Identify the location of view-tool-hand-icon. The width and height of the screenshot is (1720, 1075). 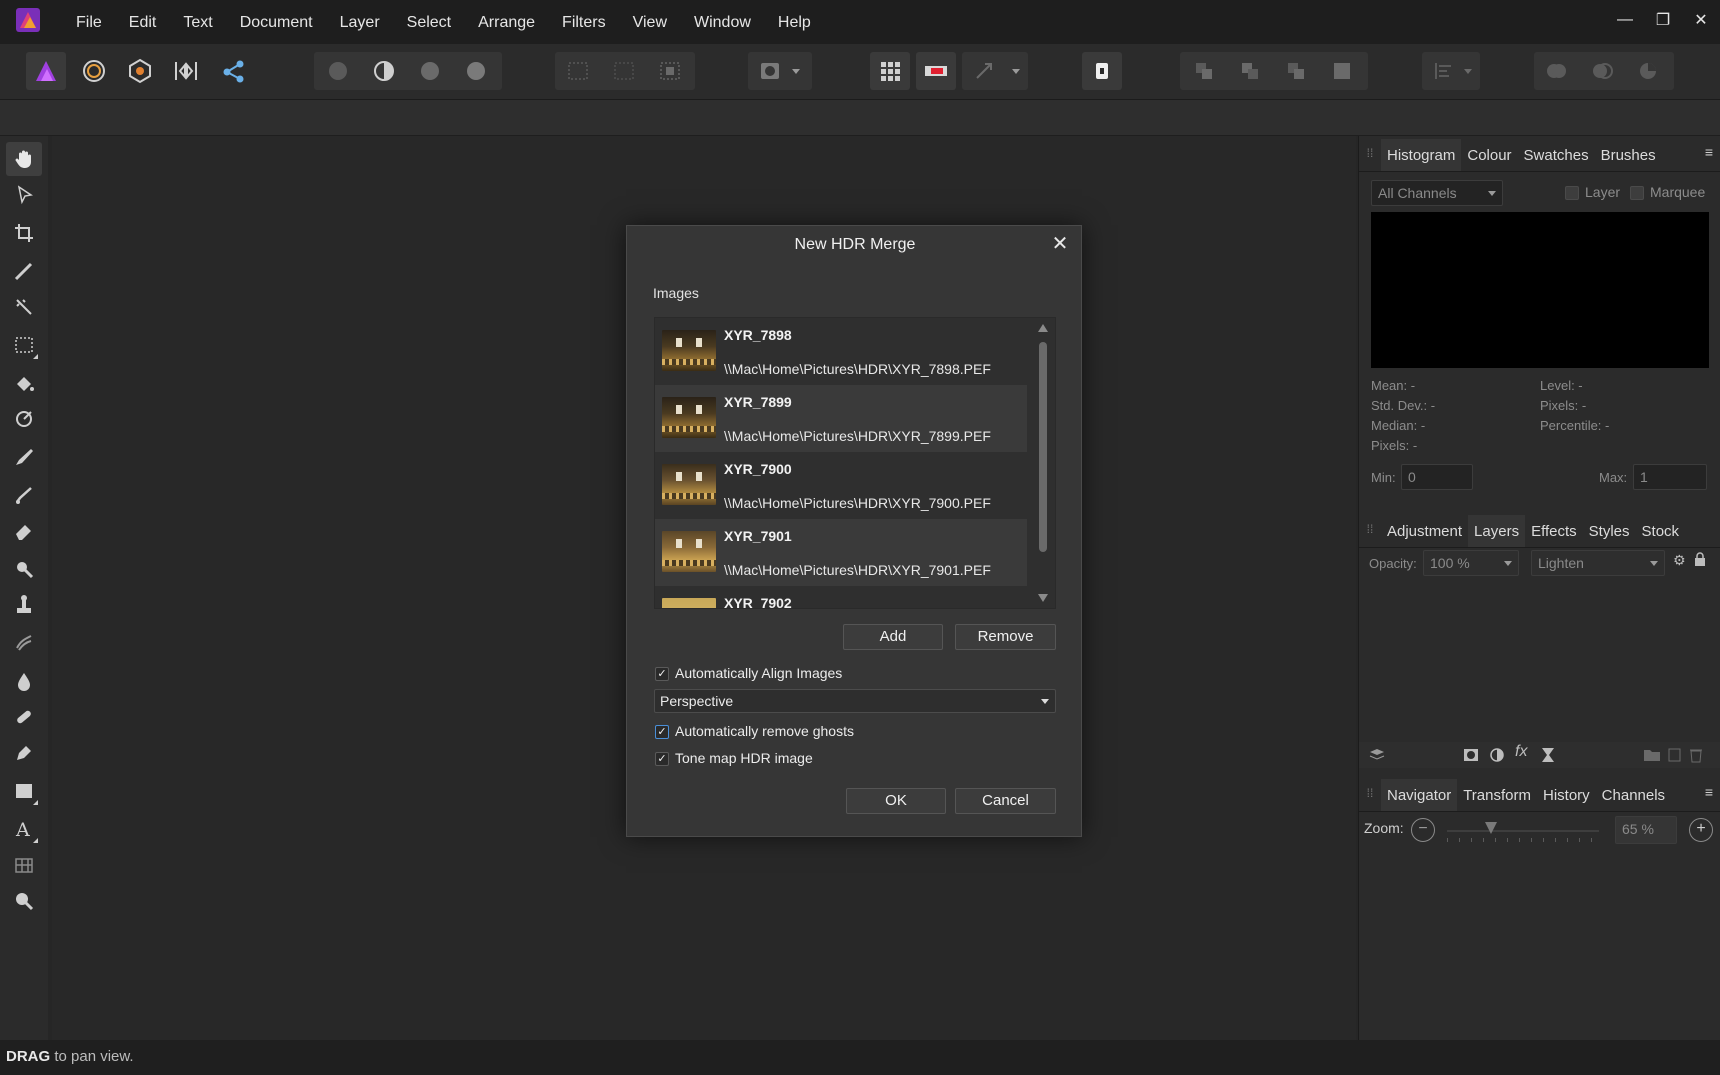
(24, 159).